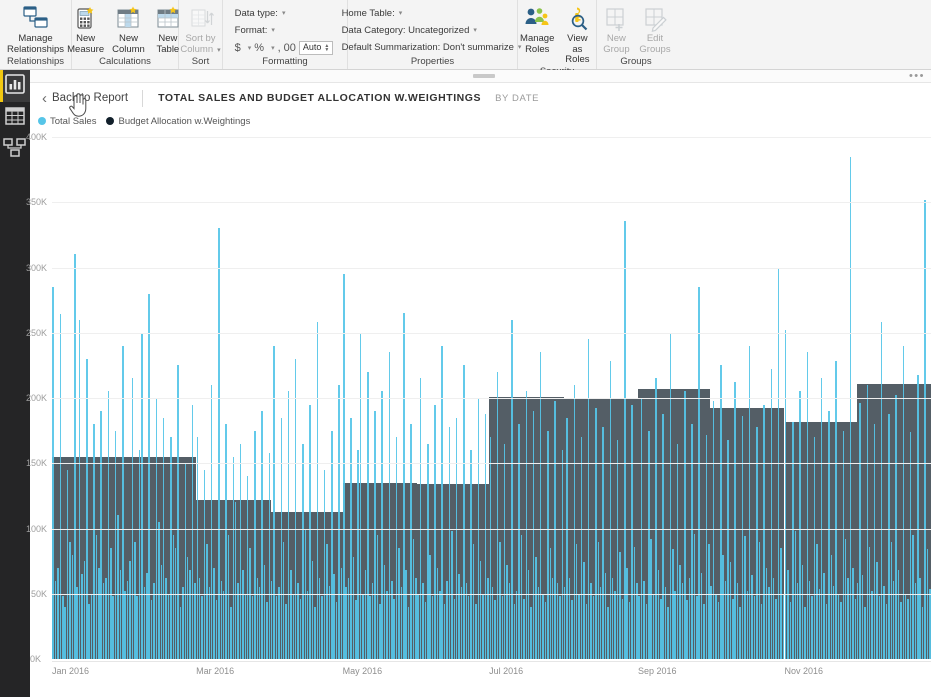 The width and height of the screenshot is (931, 697). What do you see at coordinates (654, 29) in the screenshot?
I see `edit-groups-button: Edit Groups` at bounding box center [654, 29].